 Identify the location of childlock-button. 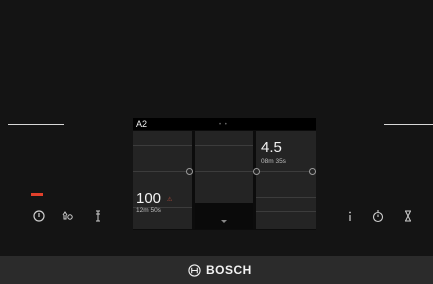
(67, 216).